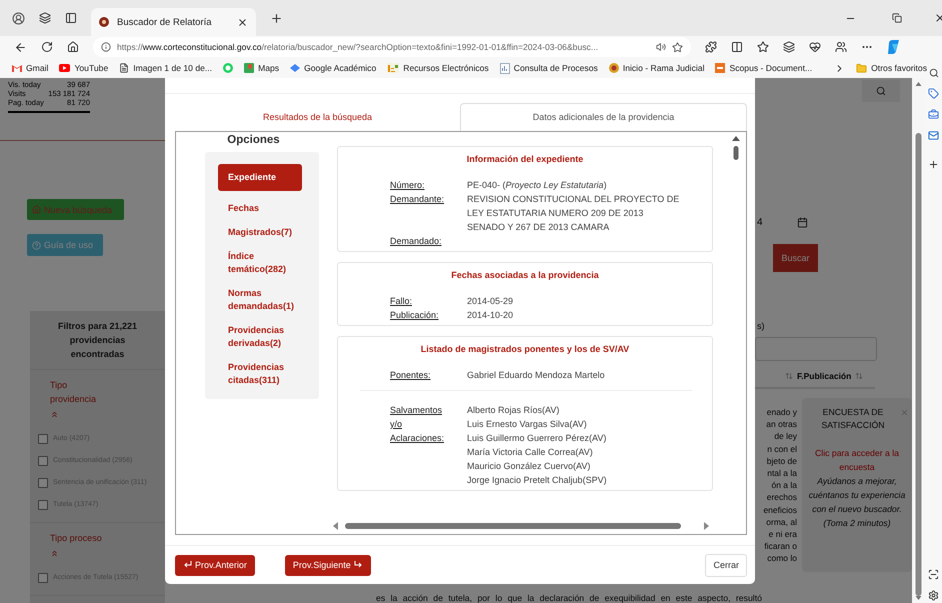 Image resolution: width=942 pixels, height=603 pixels. What do you see at coordinates (36, 245) in the screenshot?
I see `help-icon` at bounding box center [36, 245].